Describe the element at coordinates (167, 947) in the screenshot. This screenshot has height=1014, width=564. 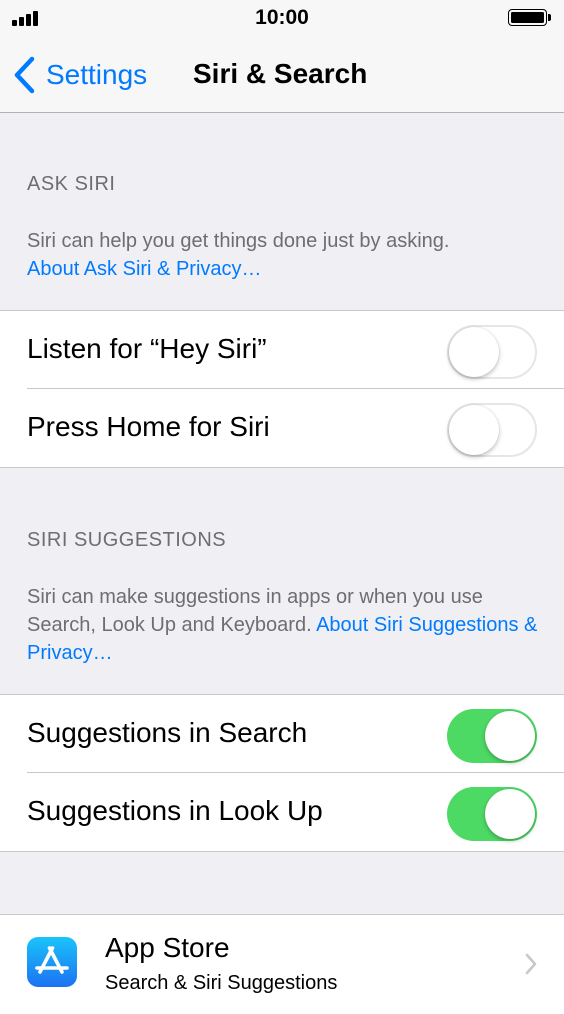
I see `app-name: App Store` at that location.